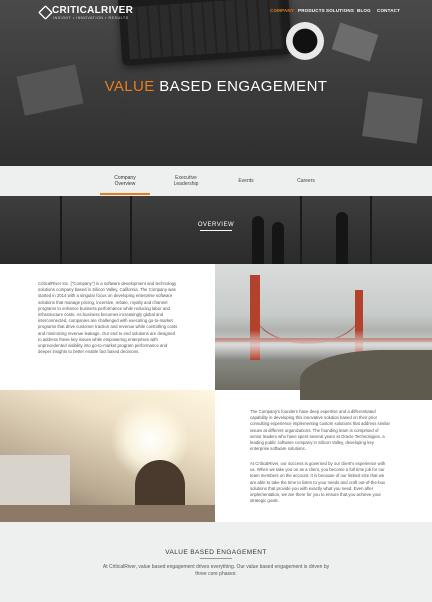 The image size is (432, 602). I want to click on value-section-underline, so click(216, 558).